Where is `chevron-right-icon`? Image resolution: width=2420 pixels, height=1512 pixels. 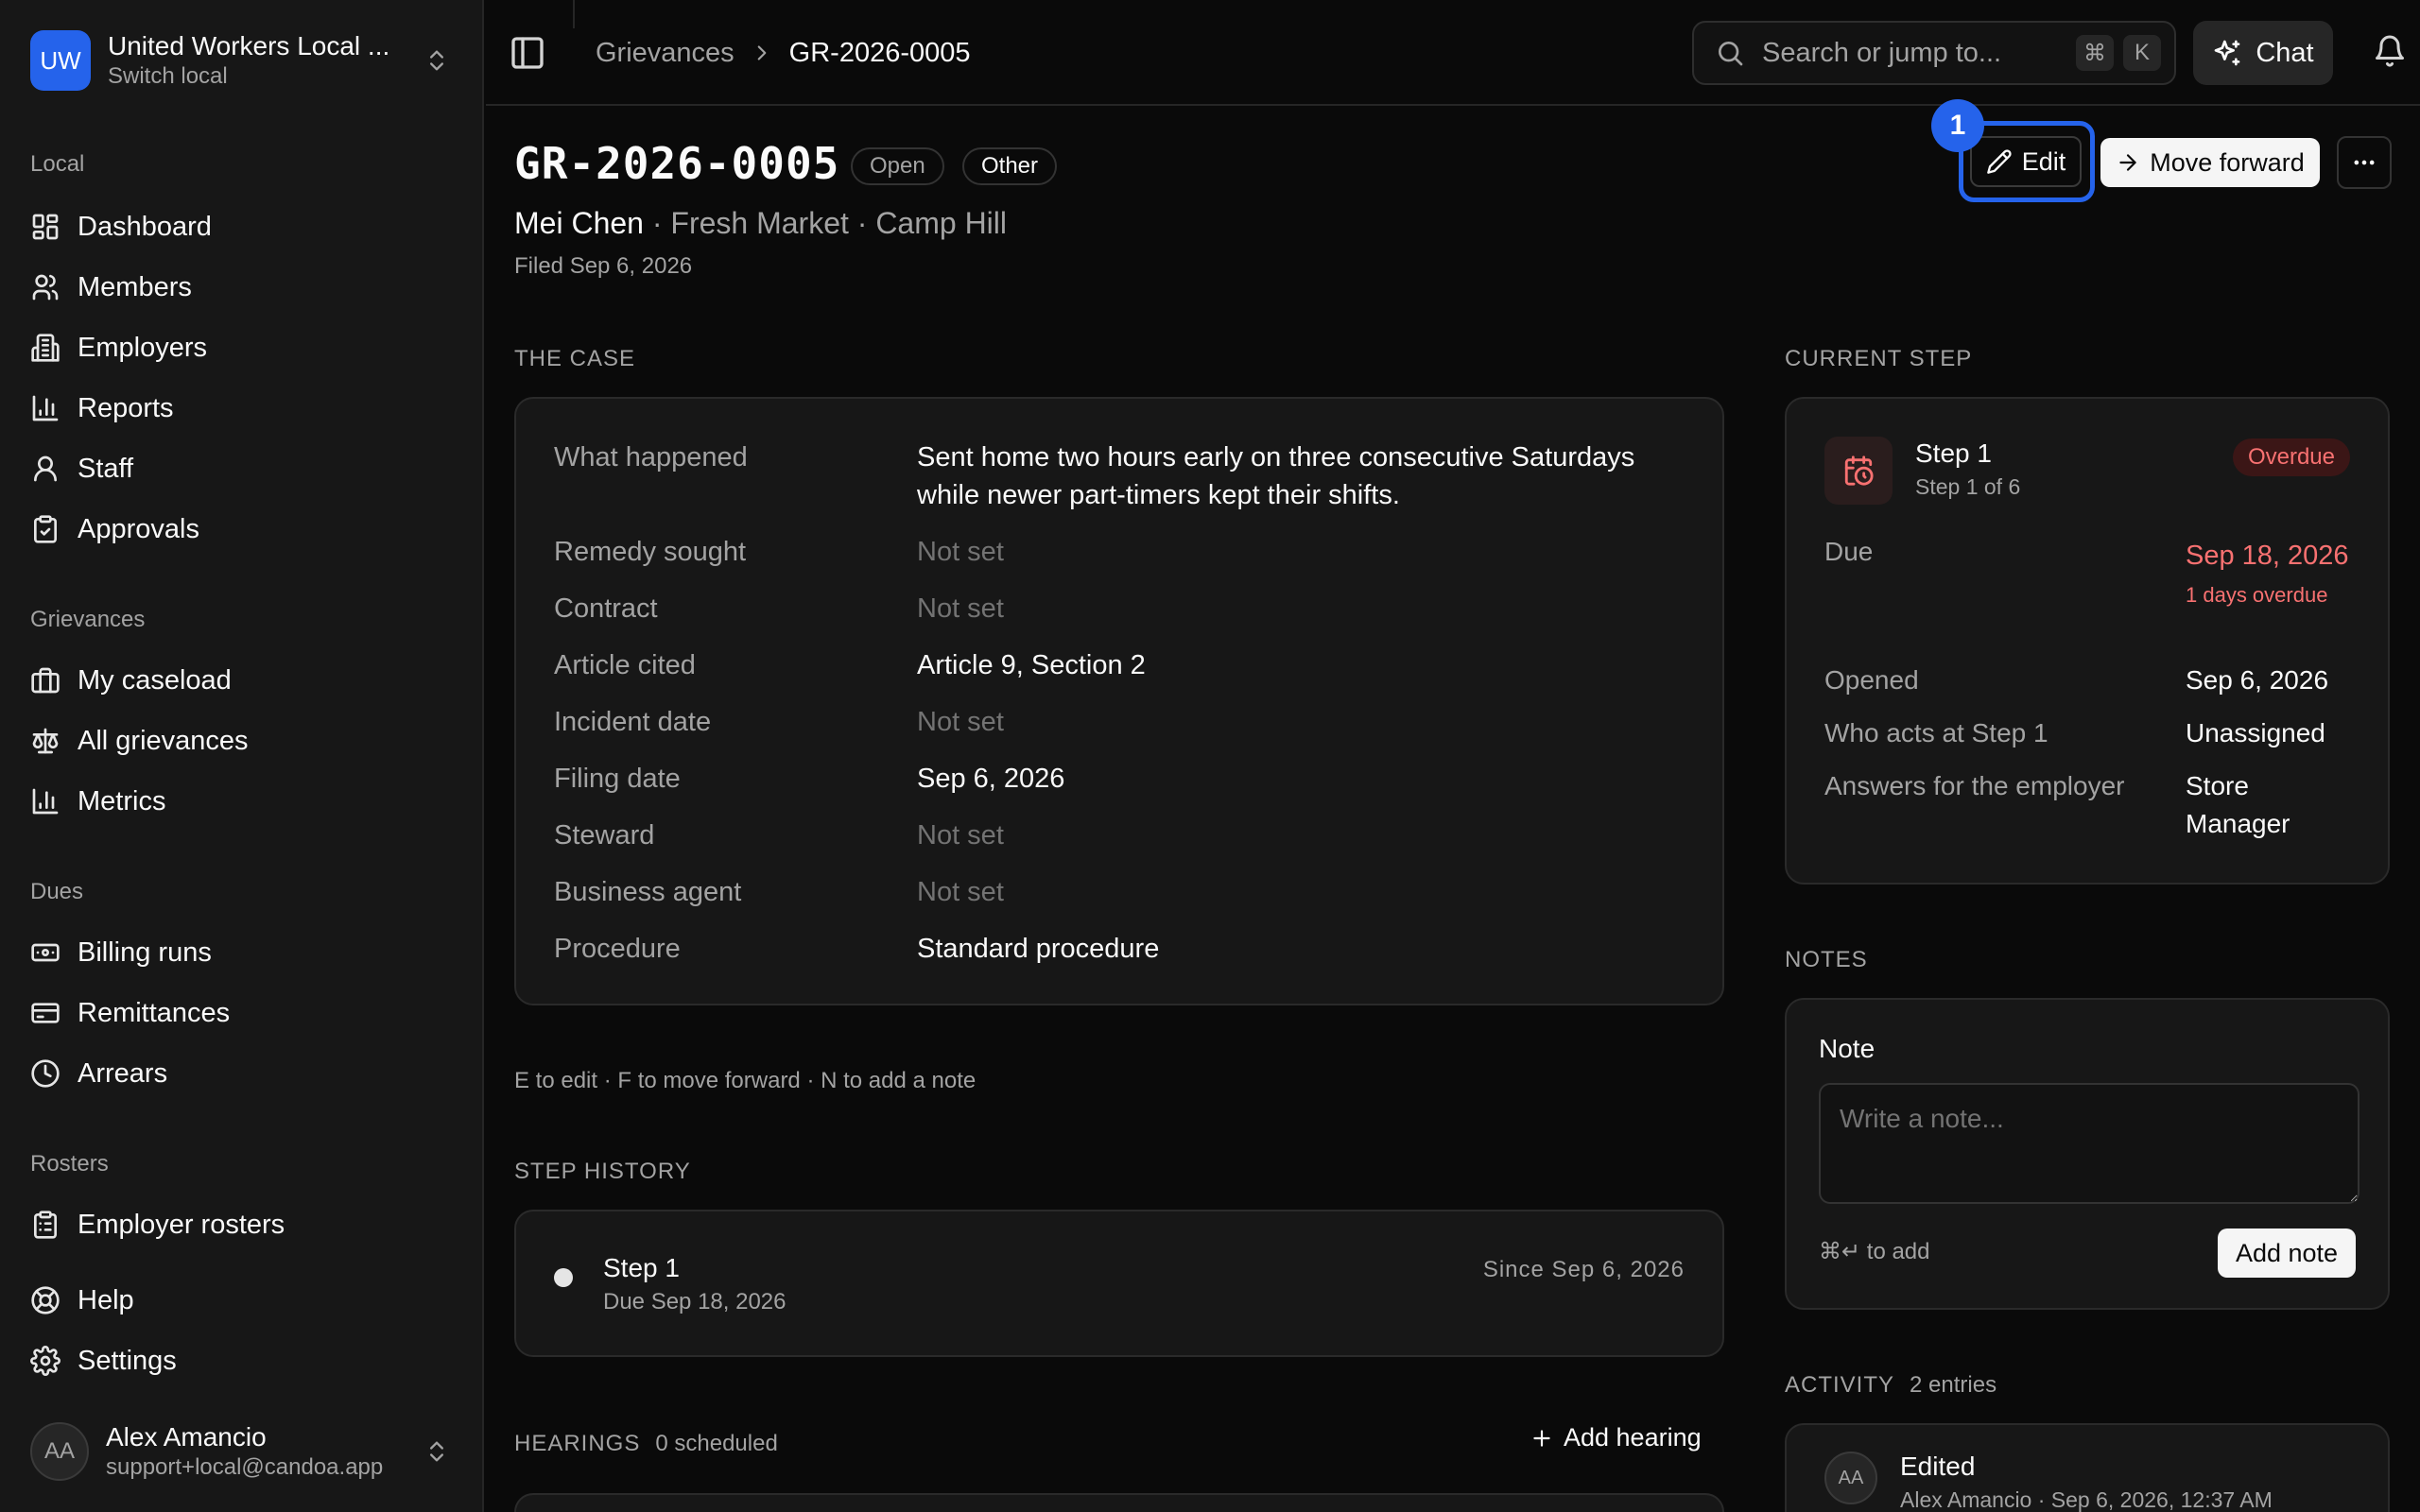
chevron-right-icon is located at coordinates (762, 52).